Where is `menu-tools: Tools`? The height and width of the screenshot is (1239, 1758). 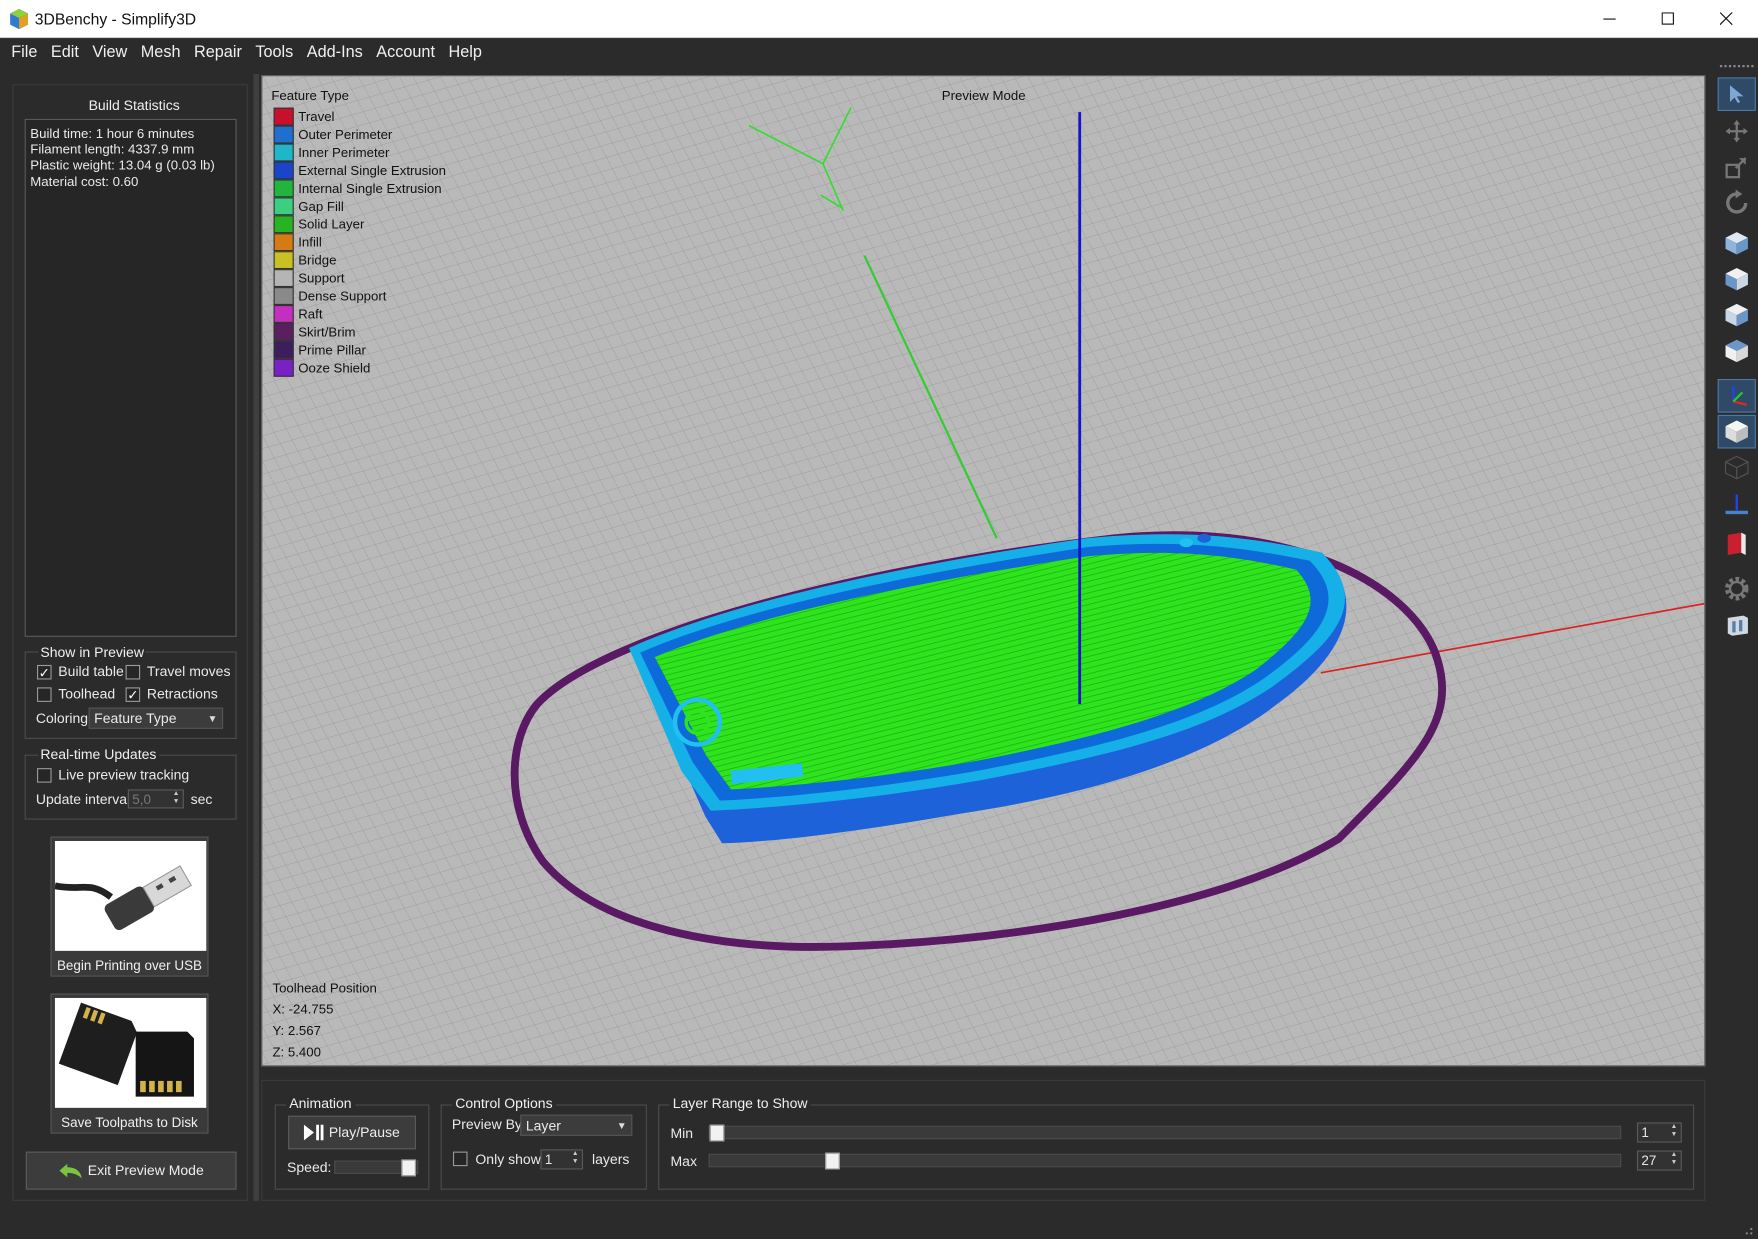 menu-tools: Tools is located at coordinates (274, 53).